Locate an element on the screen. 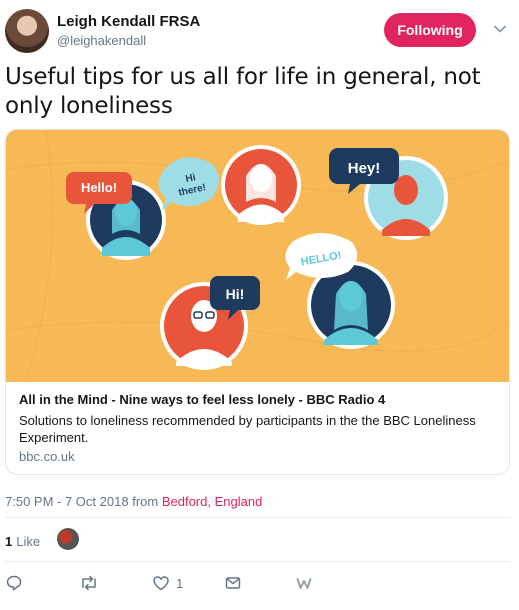 The height and width of the screenshot is (610, 519). reply-button is located at coordinates (14, 583).